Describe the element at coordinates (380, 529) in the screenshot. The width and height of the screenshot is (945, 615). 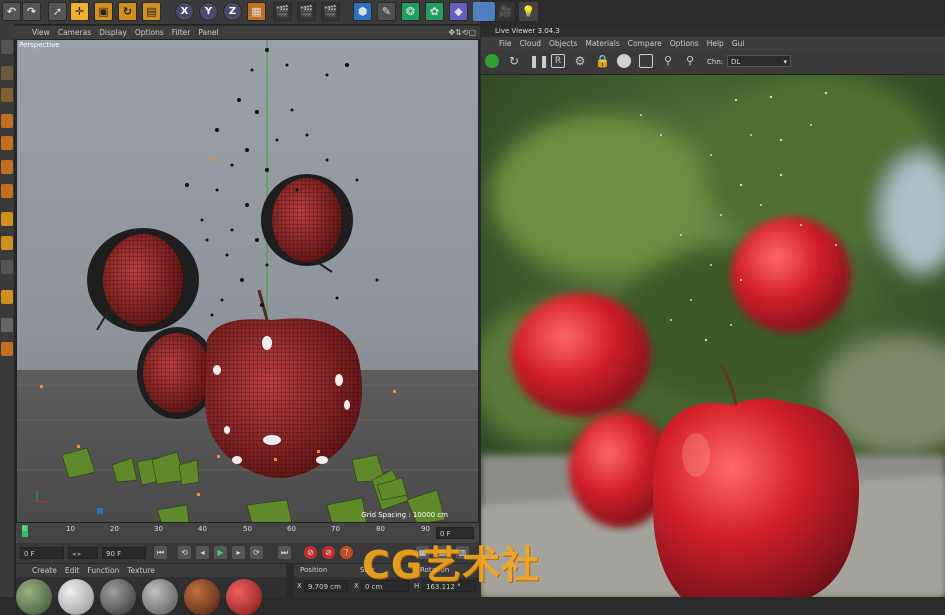
I see `tick-label: 80` at that location.